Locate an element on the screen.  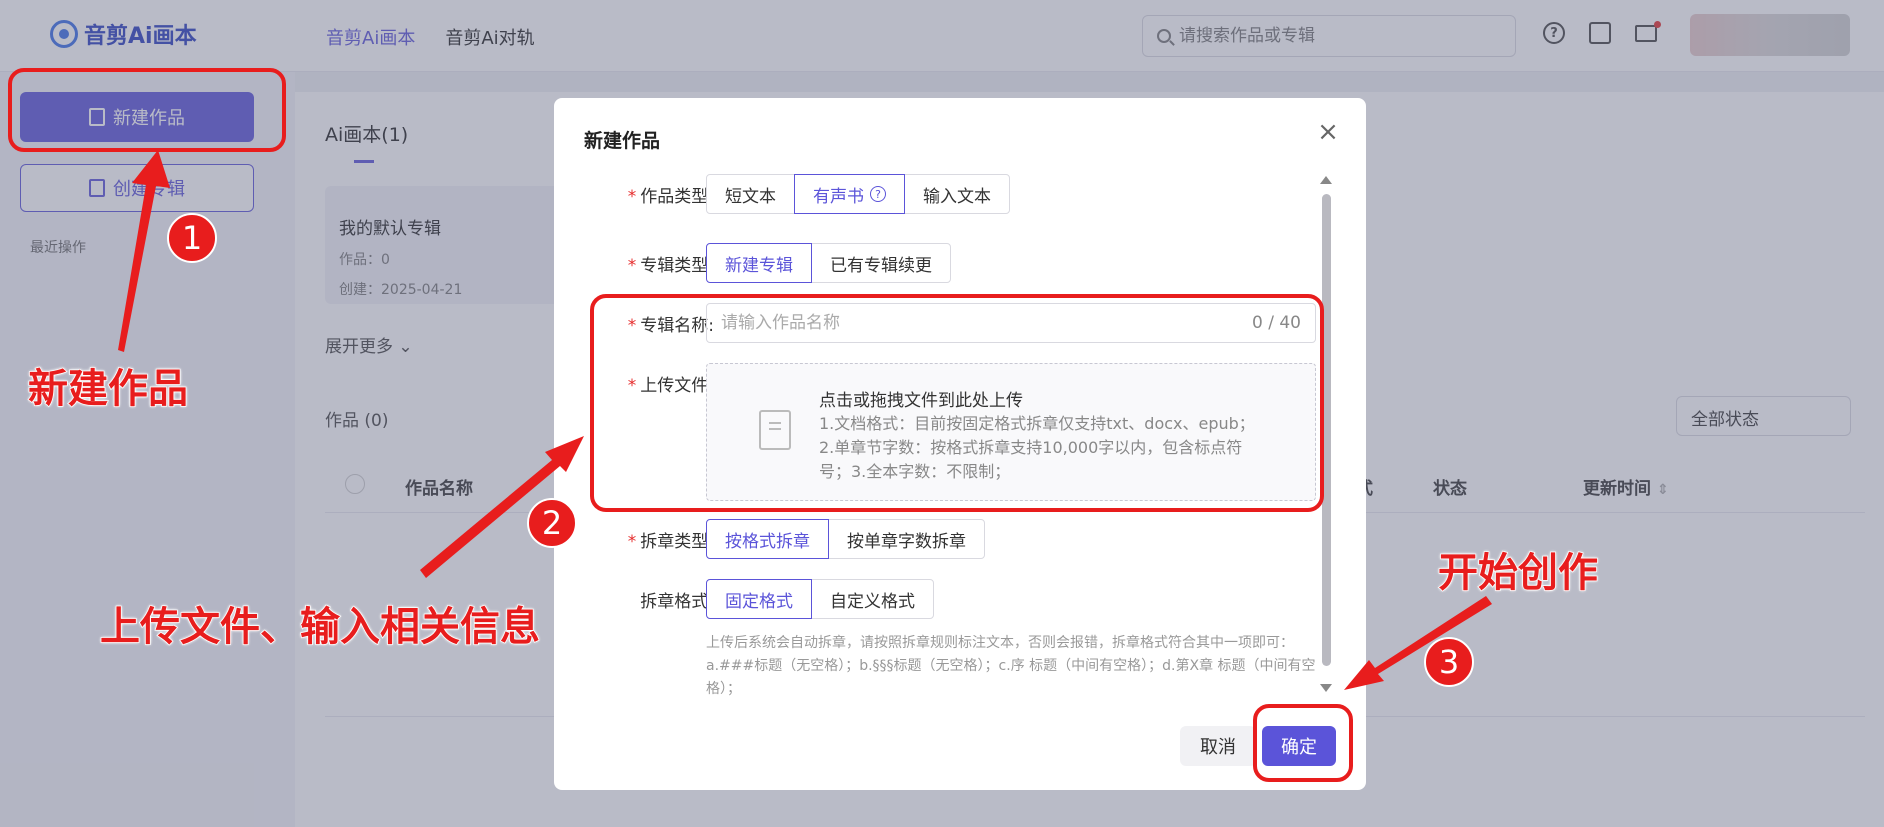
question-icon: ? is located at coordinates (878, 194).